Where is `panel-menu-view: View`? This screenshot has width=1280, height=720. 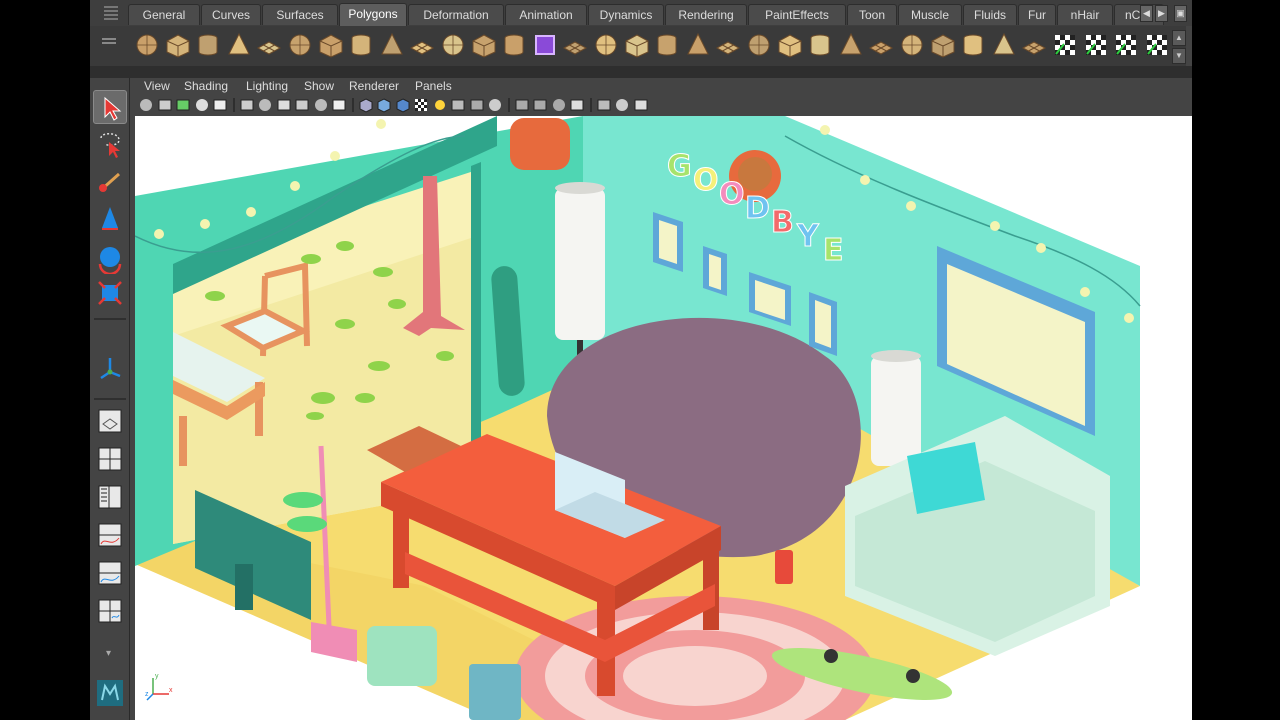
panel-menu-view: View is located at coordinates (157, 86).